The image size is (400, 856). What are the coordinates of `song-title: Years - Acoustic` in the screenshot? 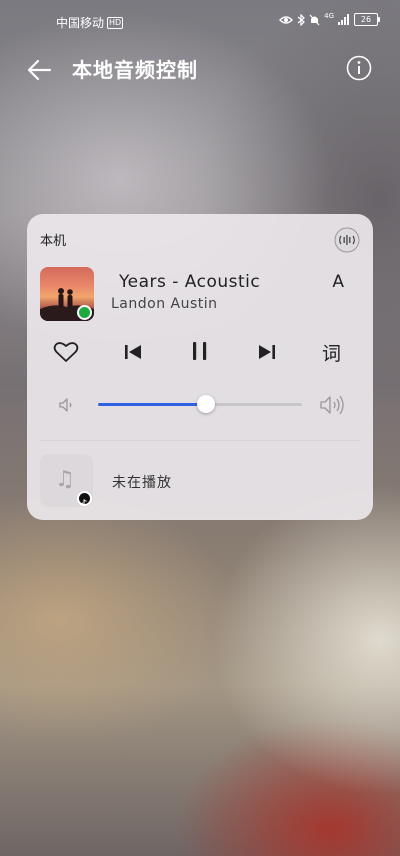 It's located at (190, 282).